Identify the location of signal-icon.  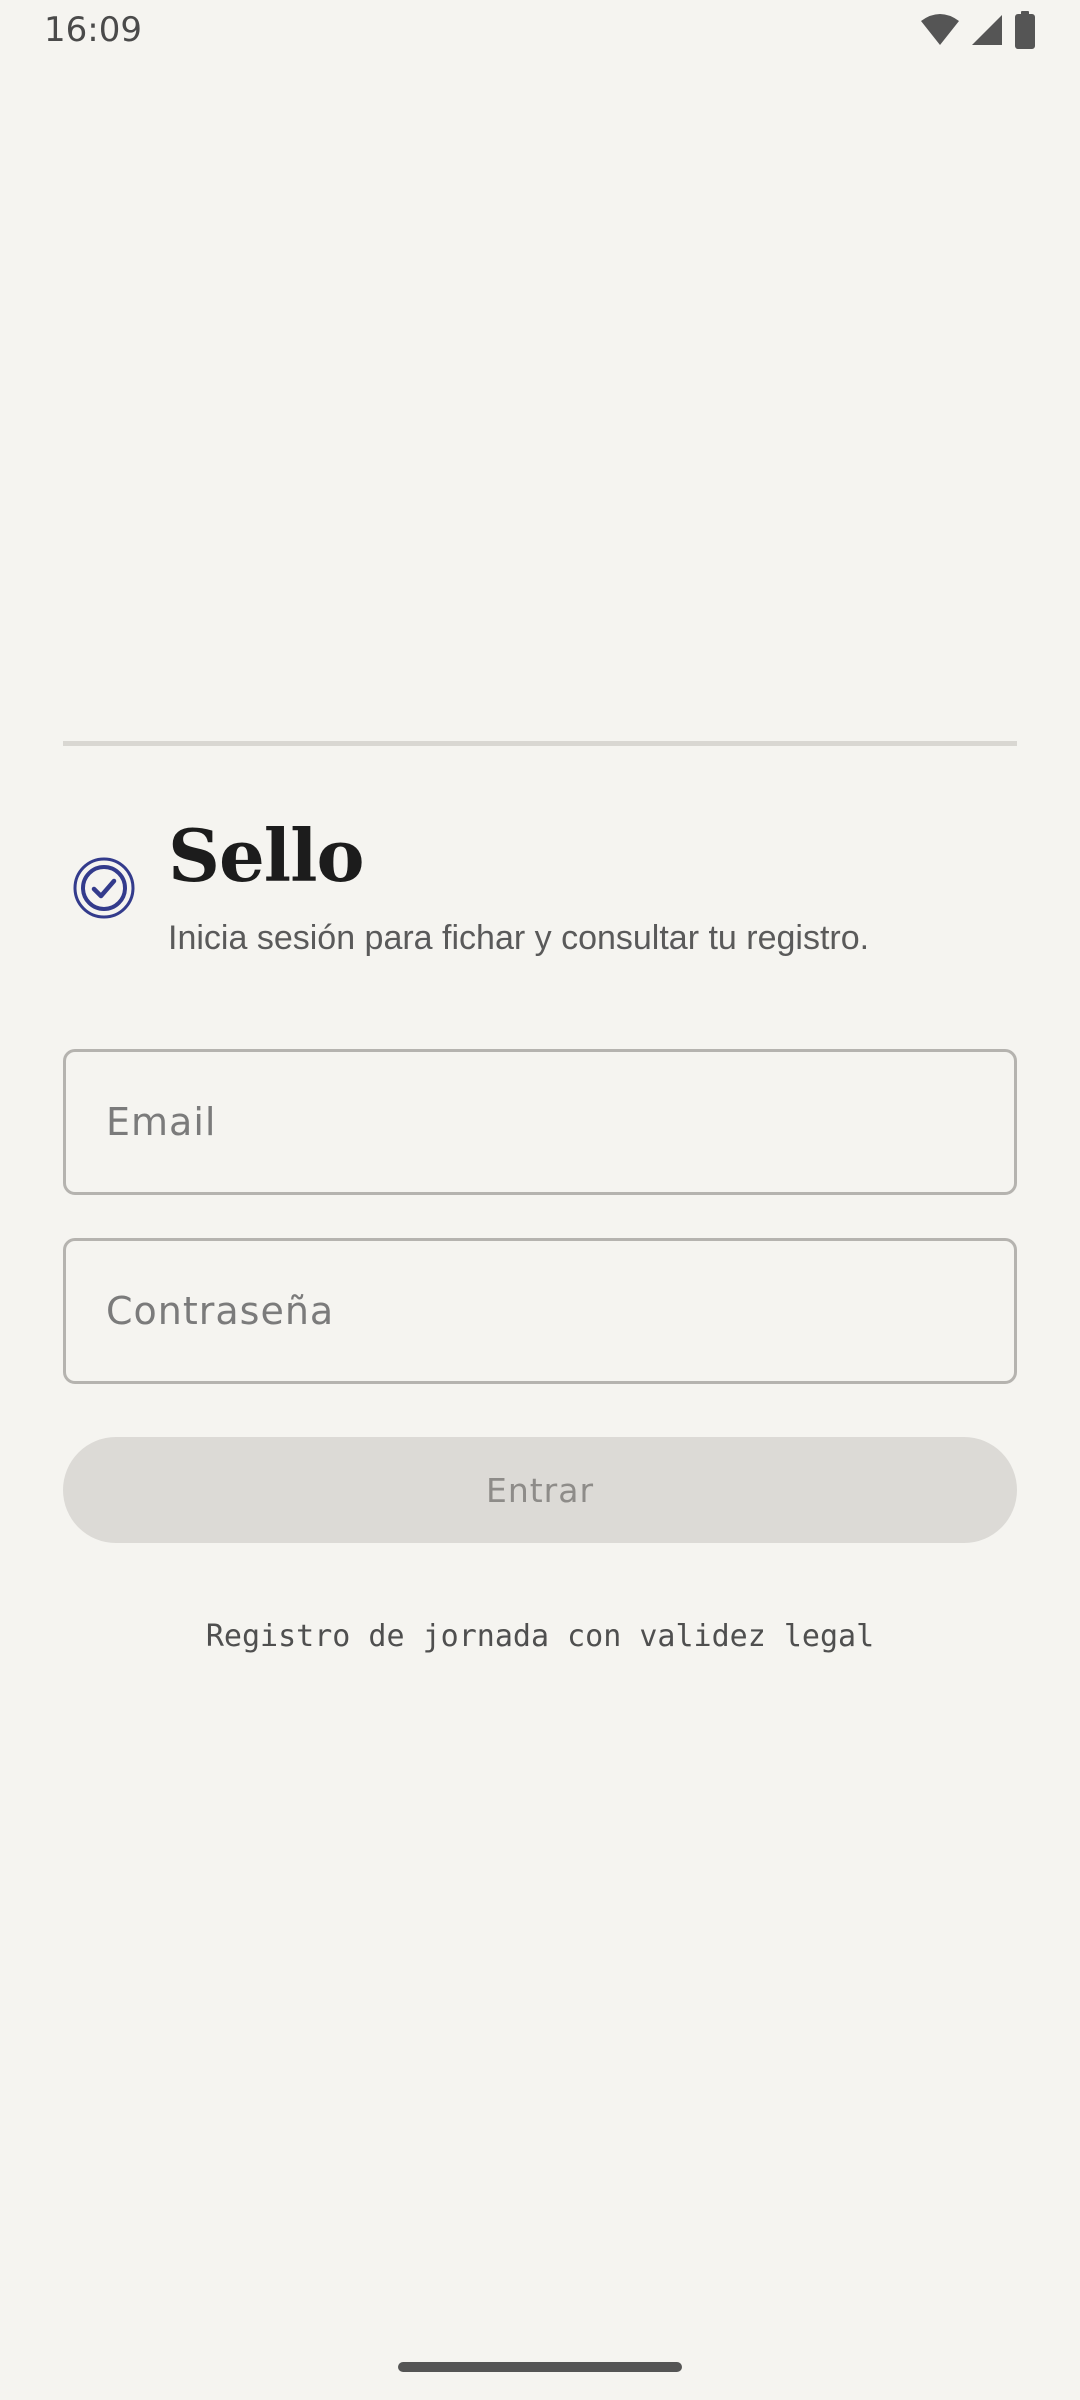
(987, 32).